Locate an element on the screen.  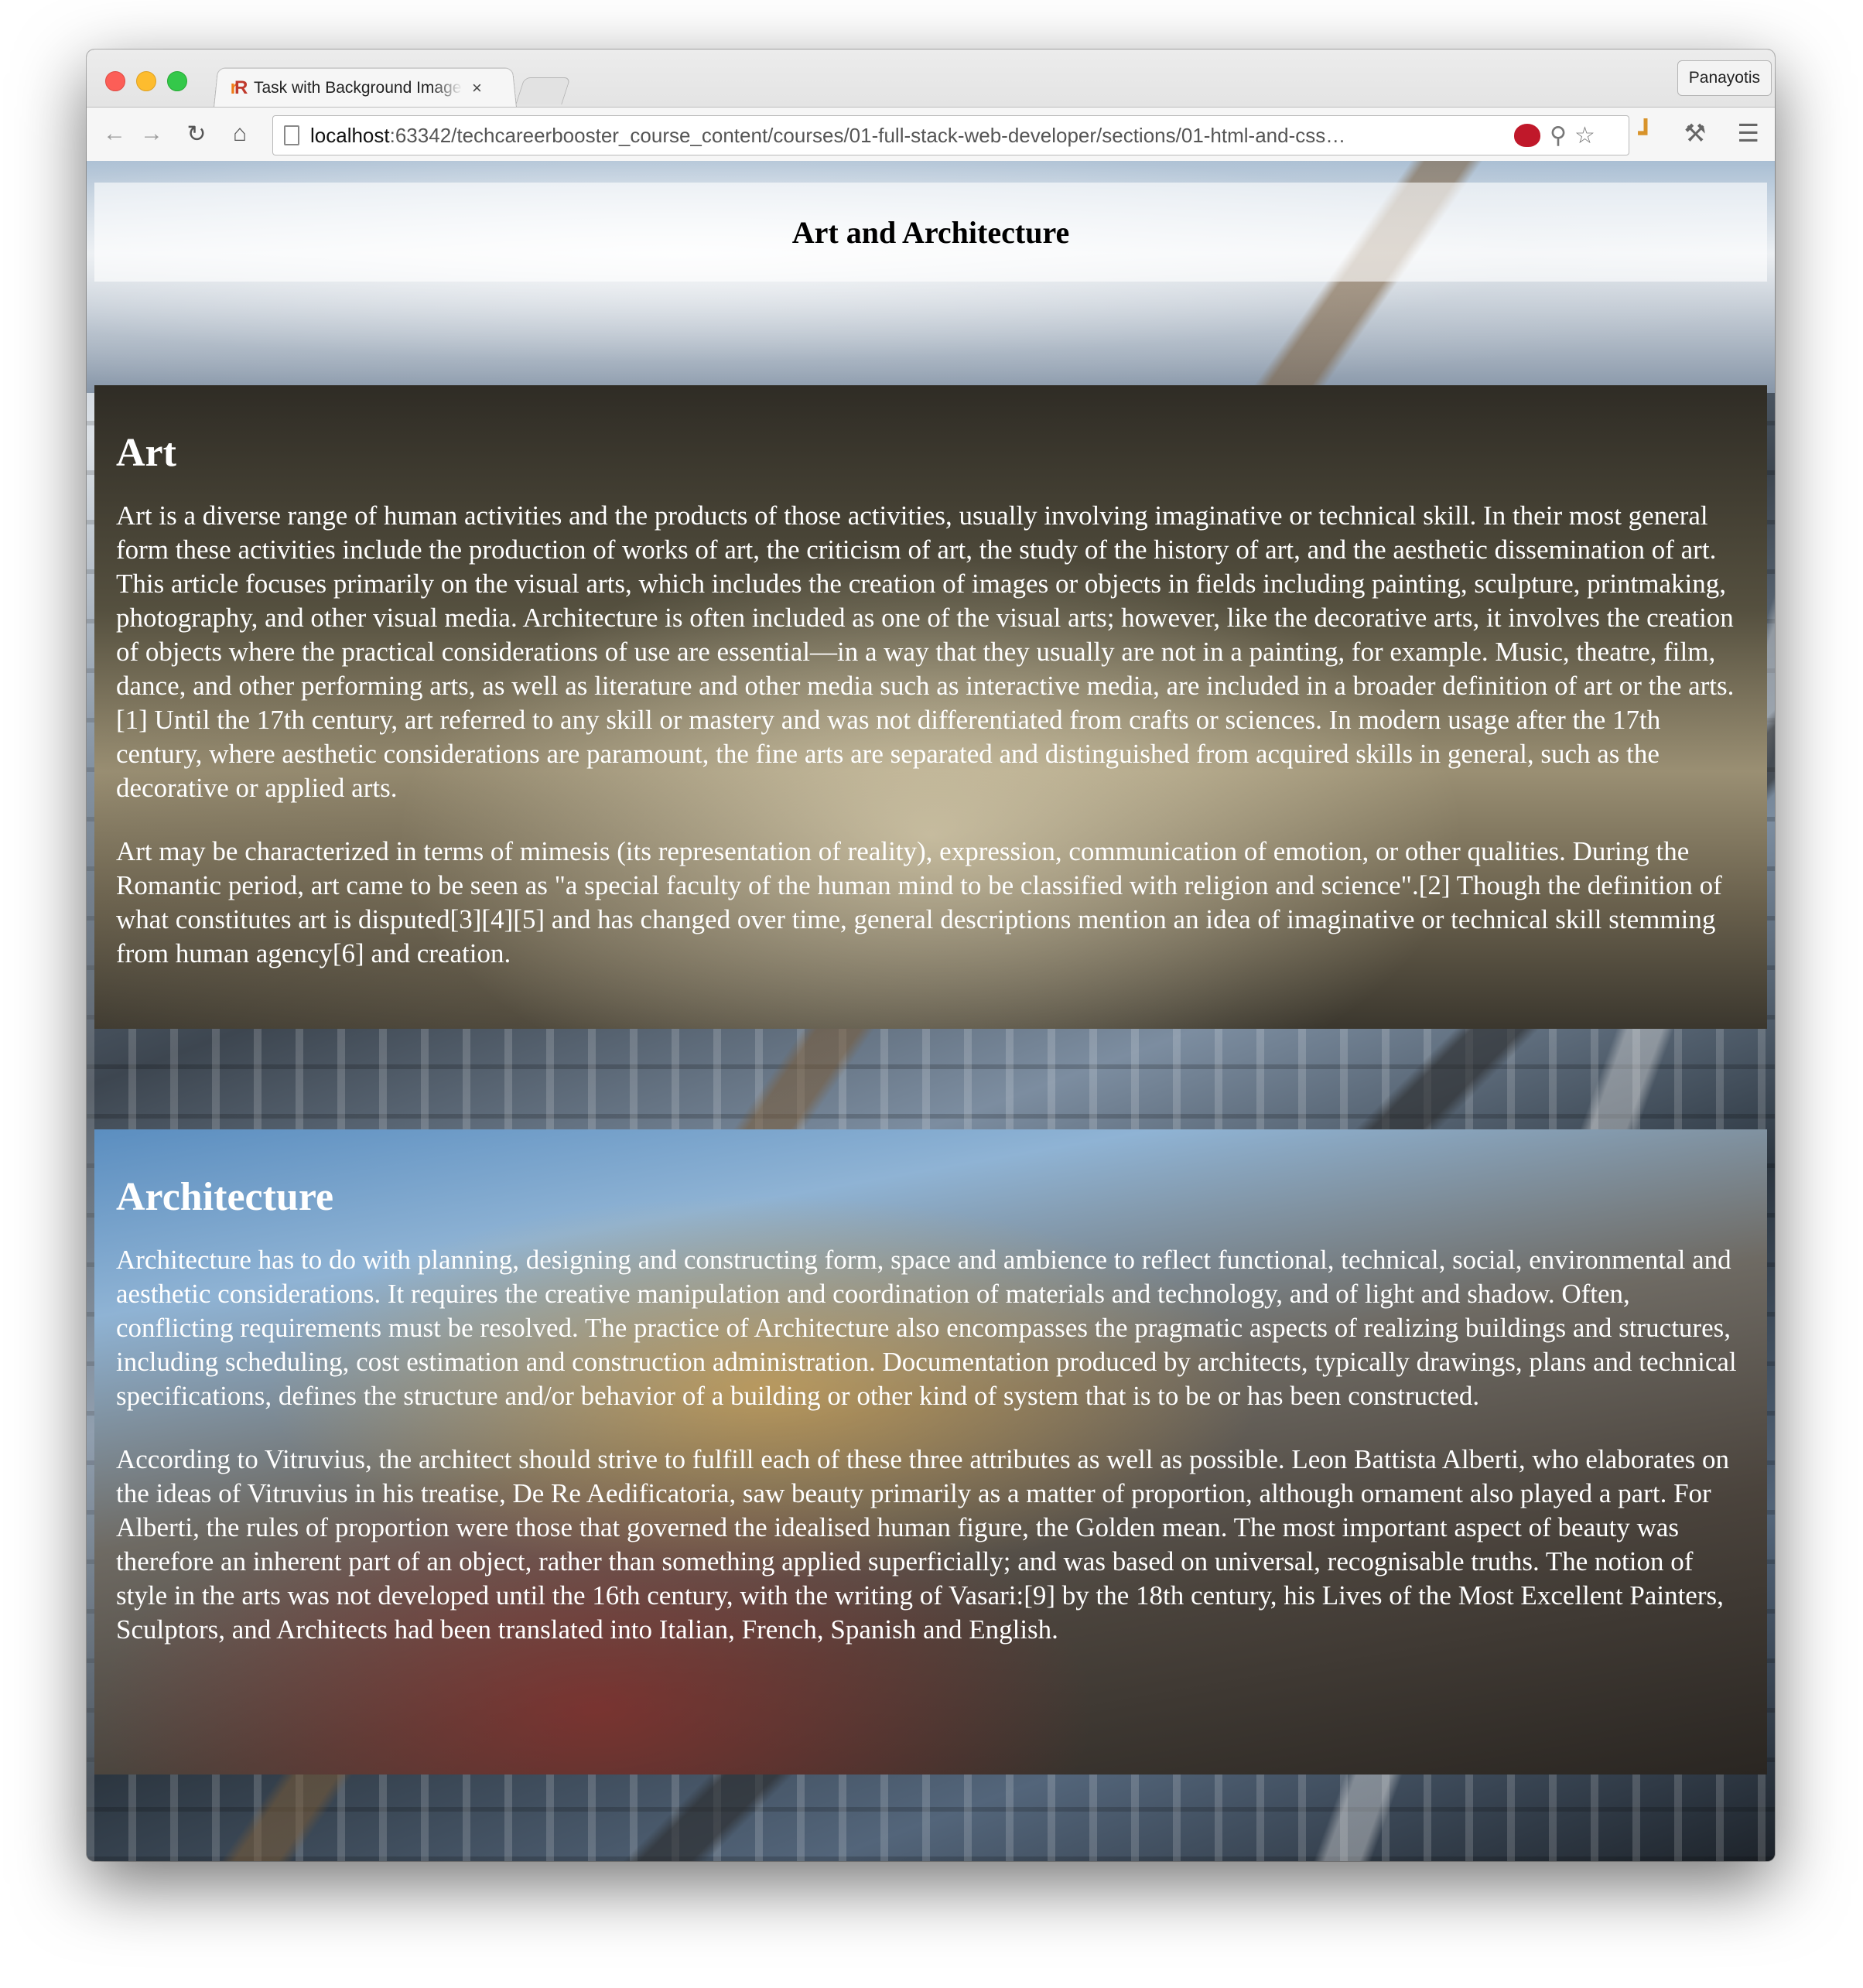
tab-title: Task with Background Image is located at coordinates (358, 88).